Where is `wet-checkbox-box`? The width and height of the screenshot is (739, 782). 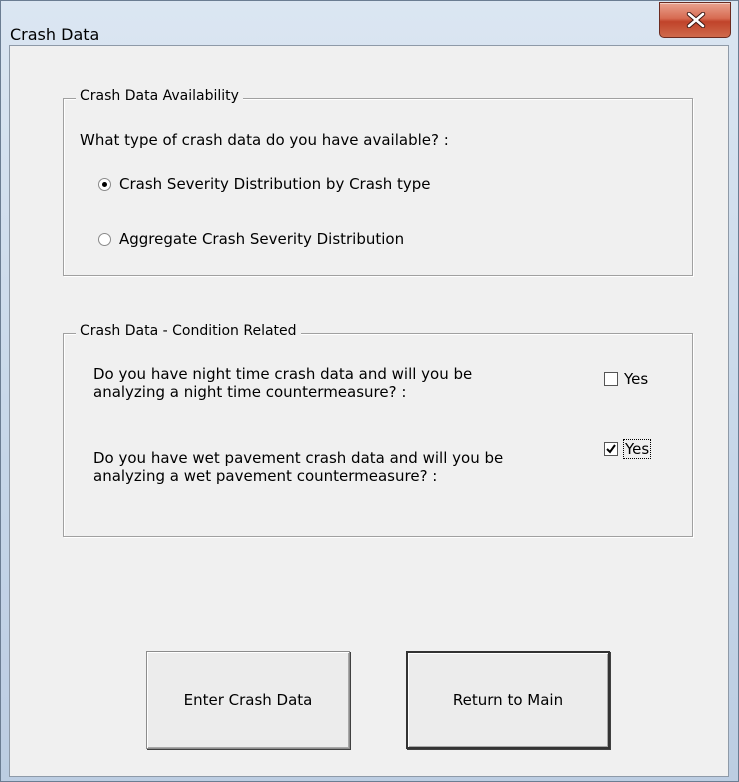 wet-checkbox-box is located at coordinates (611, 449).